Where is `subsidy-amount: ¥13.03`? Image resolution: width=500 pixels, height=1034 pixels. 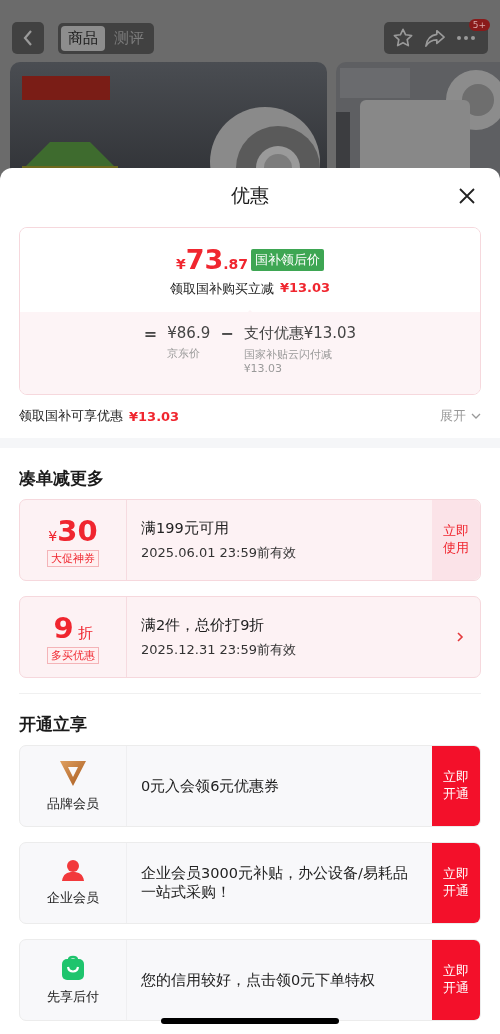
subsidy-amount: ¥13.03 is located at coordinates (305, 288).